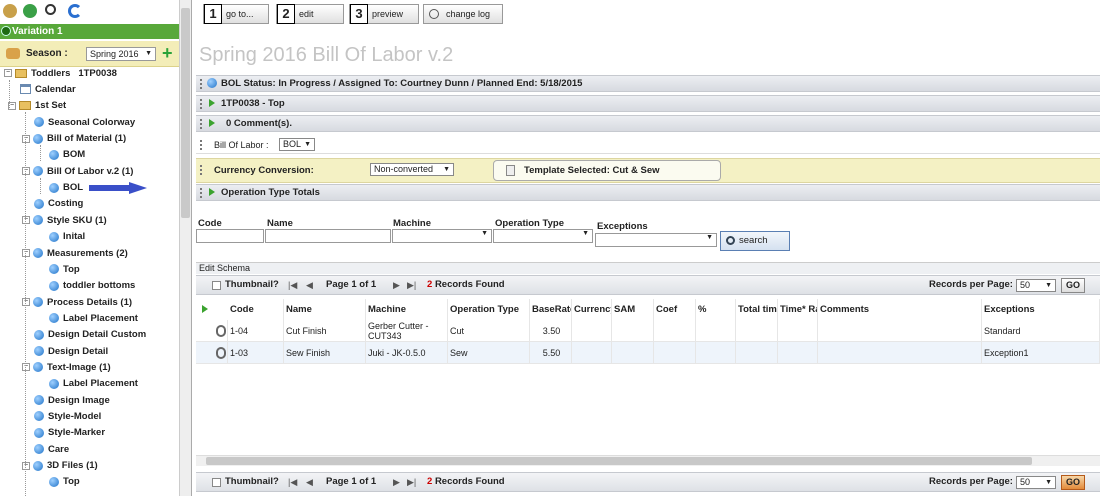  I want to click on tree-item: Style-Model, so click(67, 417).